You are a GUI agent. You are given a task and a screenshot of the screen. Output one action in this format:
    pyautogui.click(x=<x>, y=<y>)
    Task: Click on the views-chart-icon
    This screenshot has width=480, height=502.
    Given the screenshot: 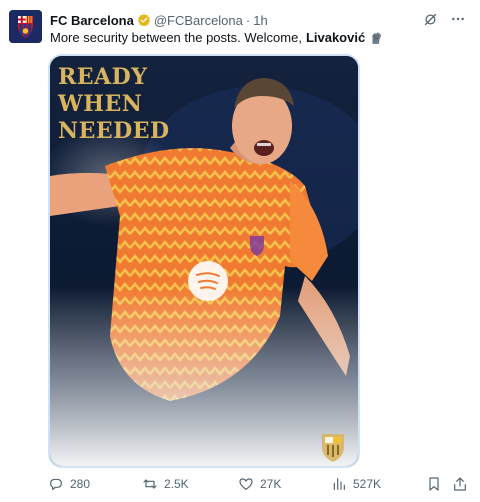 What is the action you would take?
    pyautogui.click(x=339, y=484)
    